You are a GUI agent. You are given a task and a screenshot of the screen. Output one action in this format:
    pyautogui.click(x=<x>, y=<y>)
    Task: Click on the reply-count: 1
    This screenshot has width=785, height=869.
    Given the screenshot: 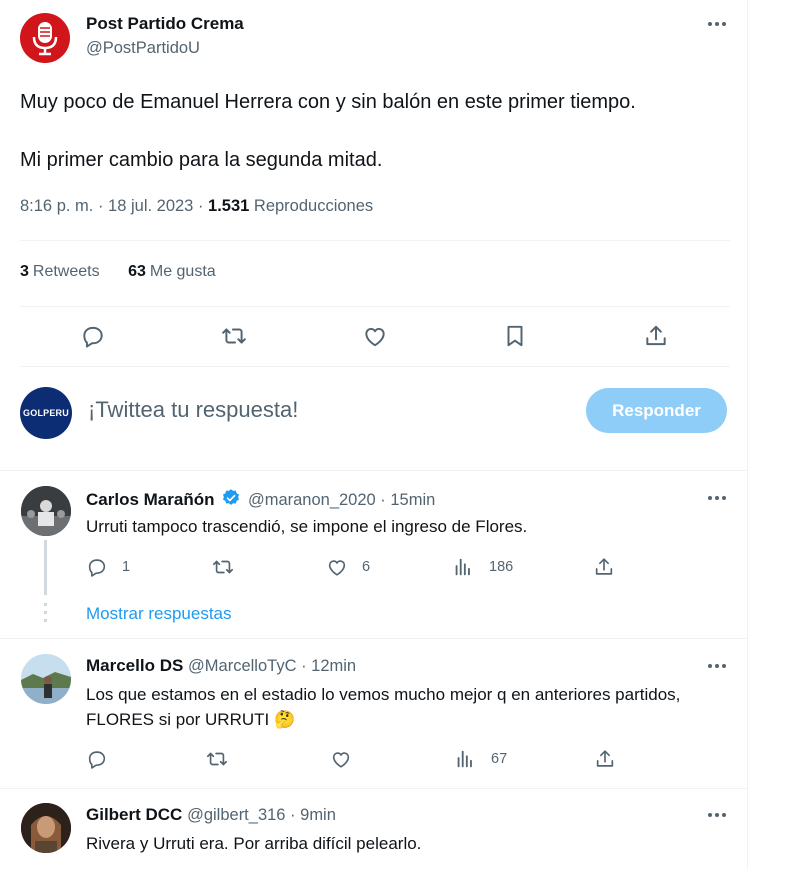 What is the action you would take?
    pyautogui.click(x=126, y=567)
    